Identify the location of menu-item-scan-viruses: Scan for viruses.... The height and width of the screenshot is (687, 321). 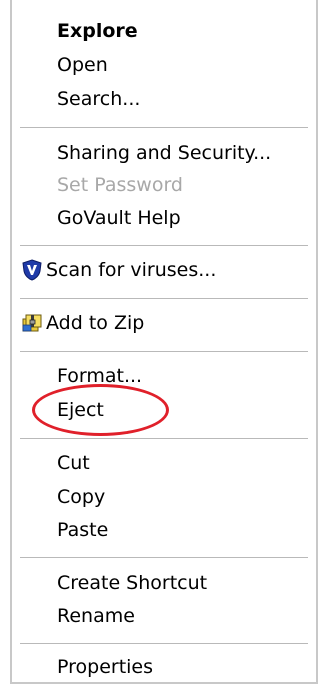
(164, 270).